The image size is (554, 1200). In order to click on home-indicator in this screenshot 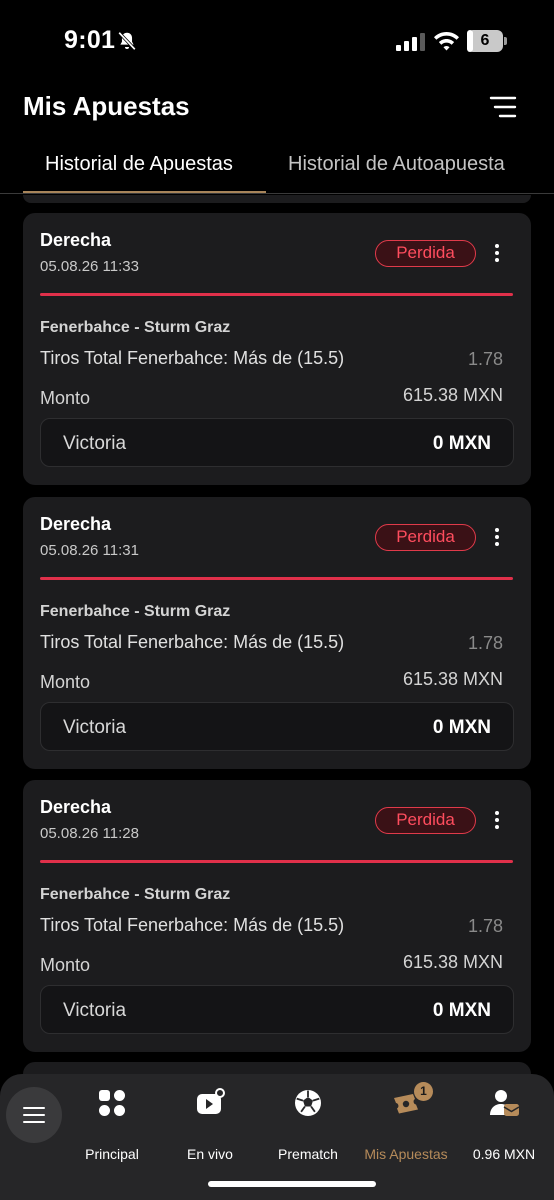, I will do `click(292, 1184)`.